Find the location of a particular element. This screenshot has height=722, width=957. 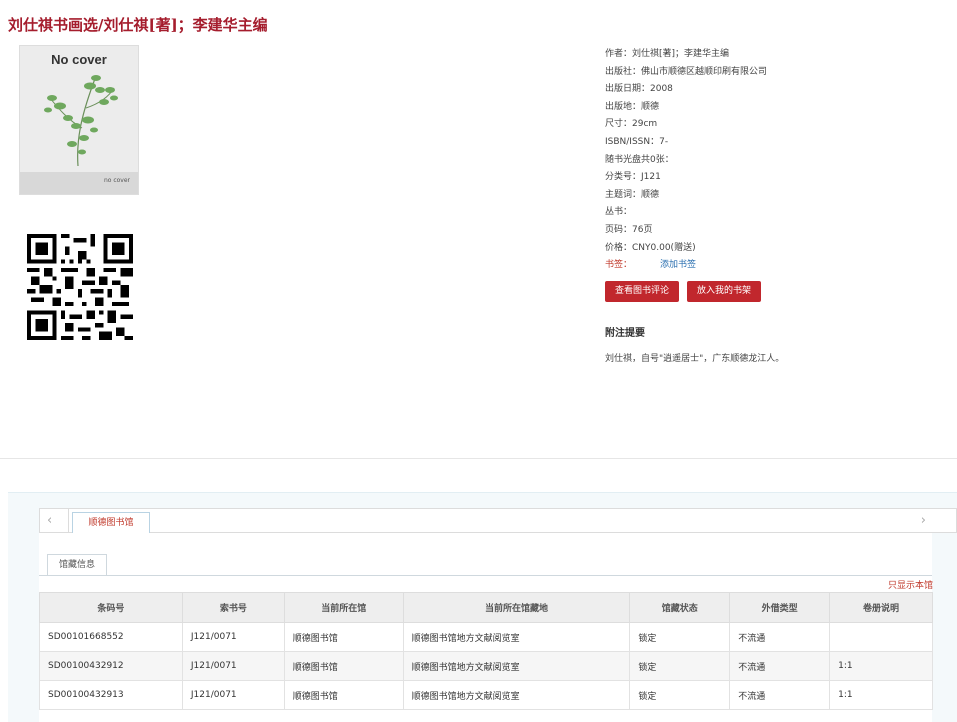

meta-isbn: ISBN/ISSN：7- is located at coordinates (637, 141).